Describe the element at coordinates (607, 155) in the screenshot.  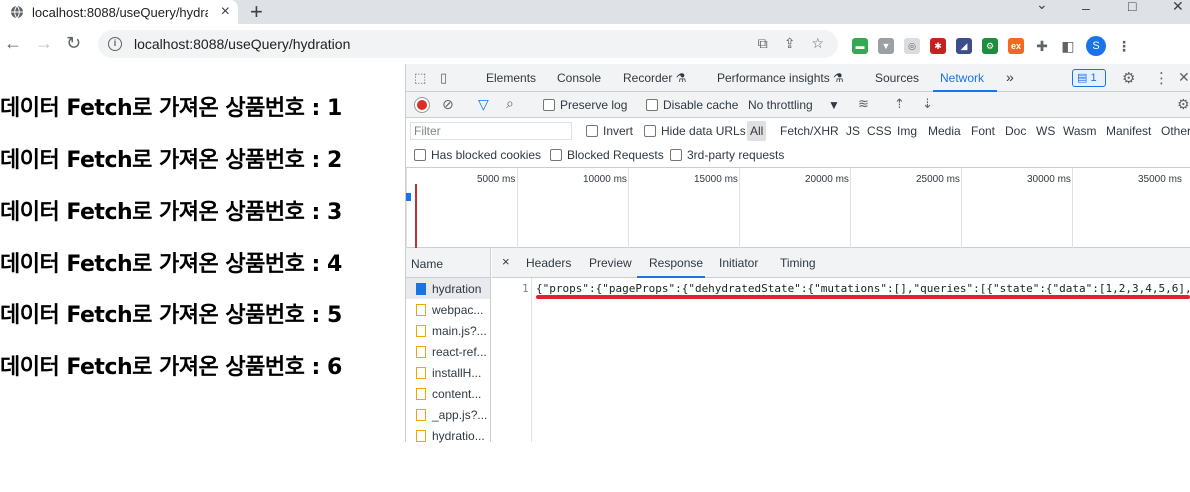
I see `blocked-requests-checkbox: Blocked Requests` at that location.